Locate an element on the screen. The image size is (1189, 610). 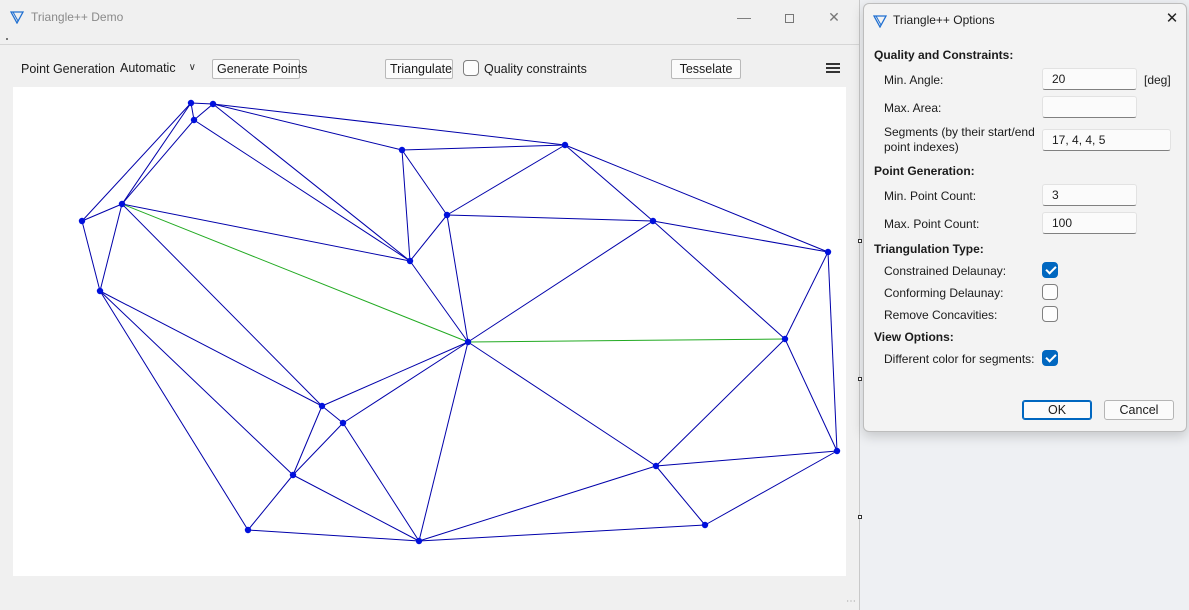
constrained-delaunay-checkbox is located at coordinates (1050, 270).